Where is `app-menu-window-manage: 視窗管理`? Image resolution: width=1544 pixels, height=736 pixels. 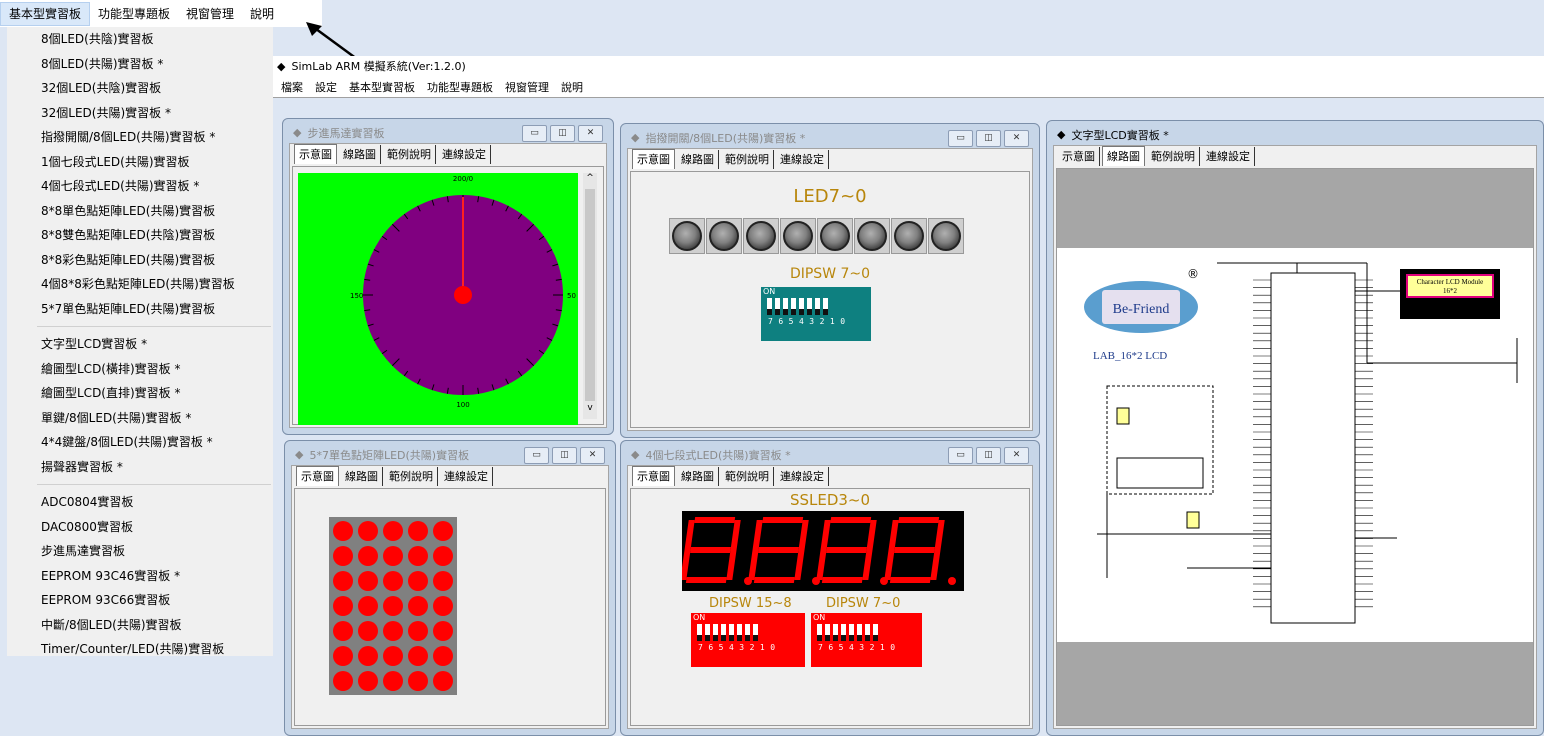
app-menu-window-manage: 視窗管理 is located at coordinates (527, 87).